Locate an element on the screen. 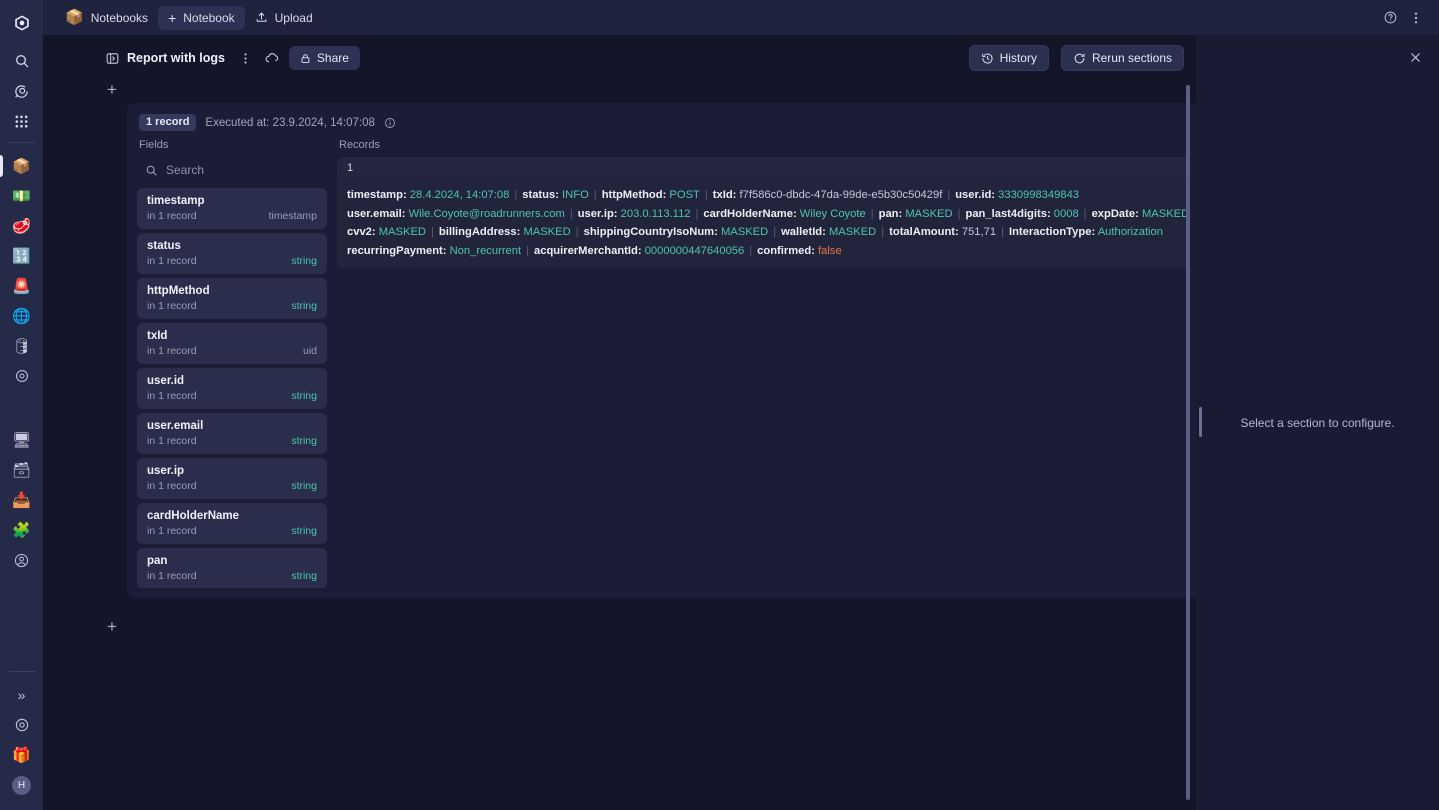 The width and height of the screenshot is (1439, 810). share-button: Share is located at coordinates (324, 58).